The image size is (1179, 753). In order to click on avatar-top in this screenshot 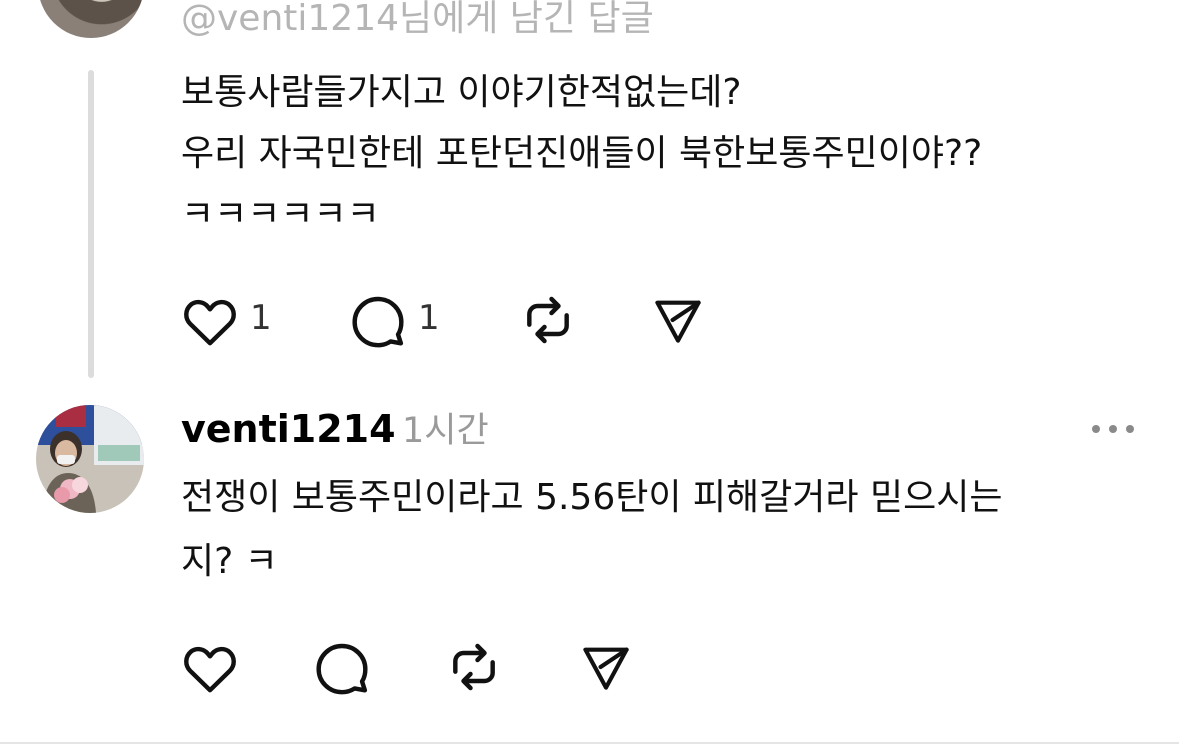, I will do `click(91, 19)`.